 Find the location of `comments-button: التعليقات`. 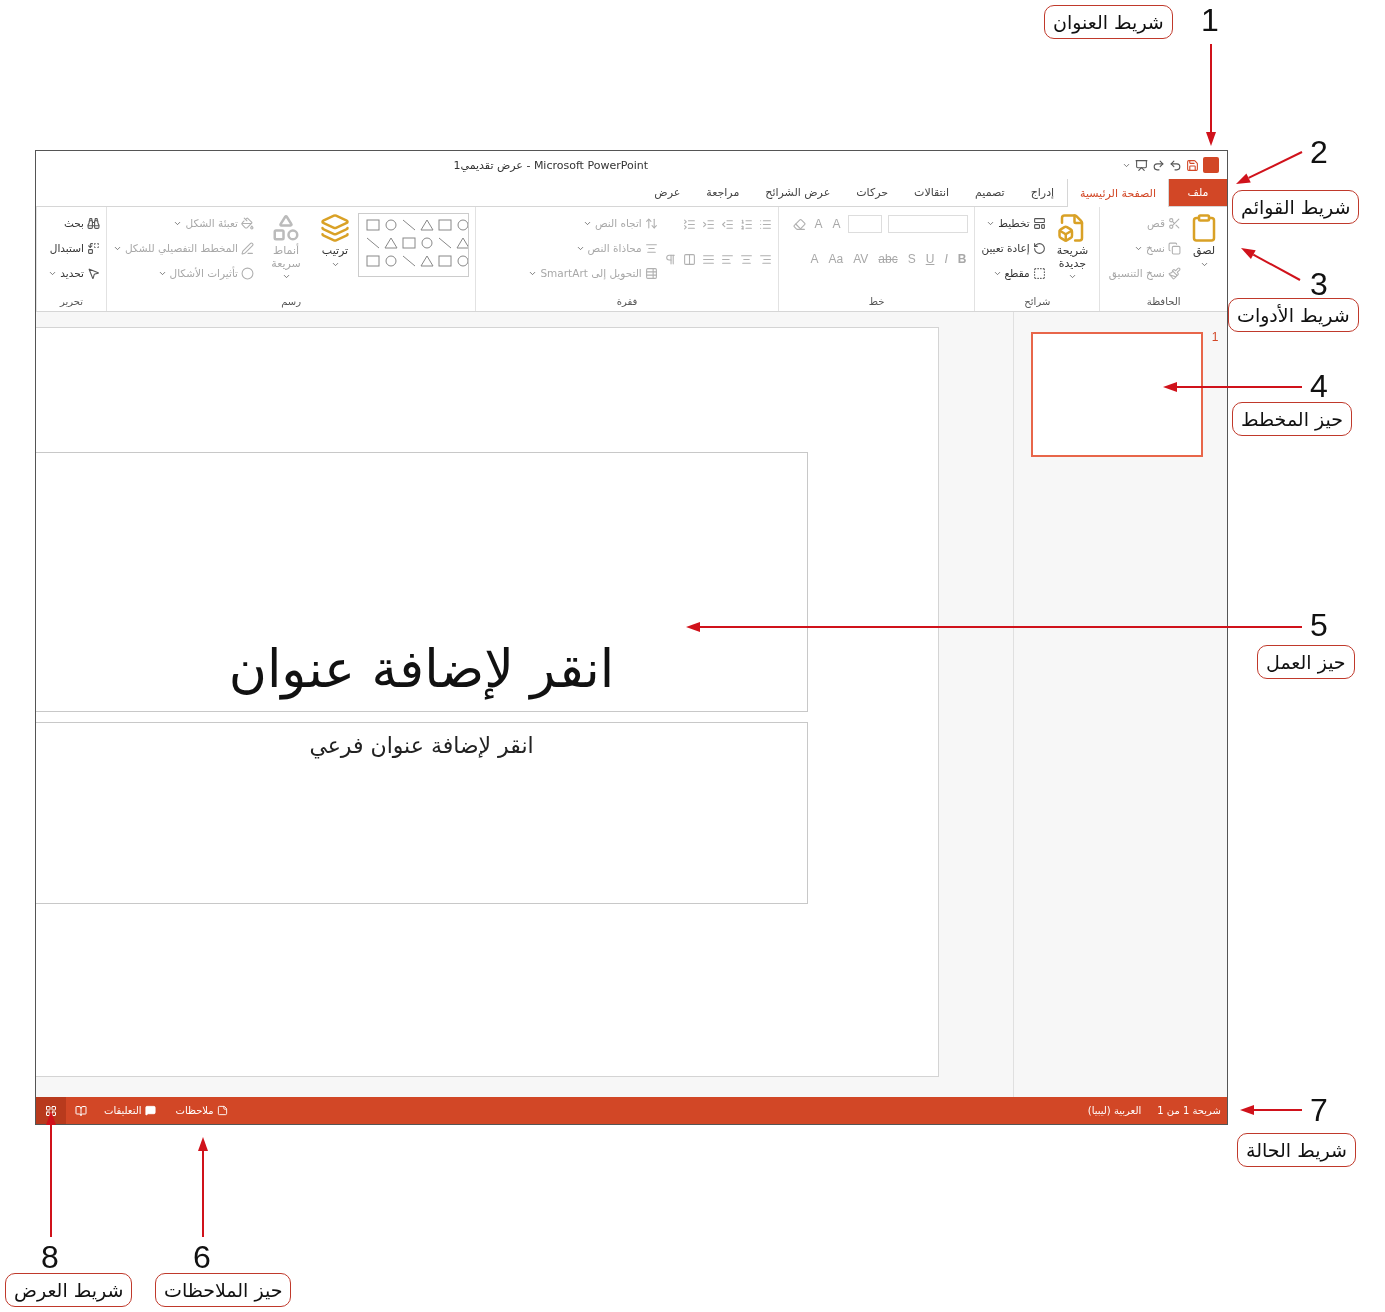

comments-button: التعليقات is located at coordinates (130, 1110).